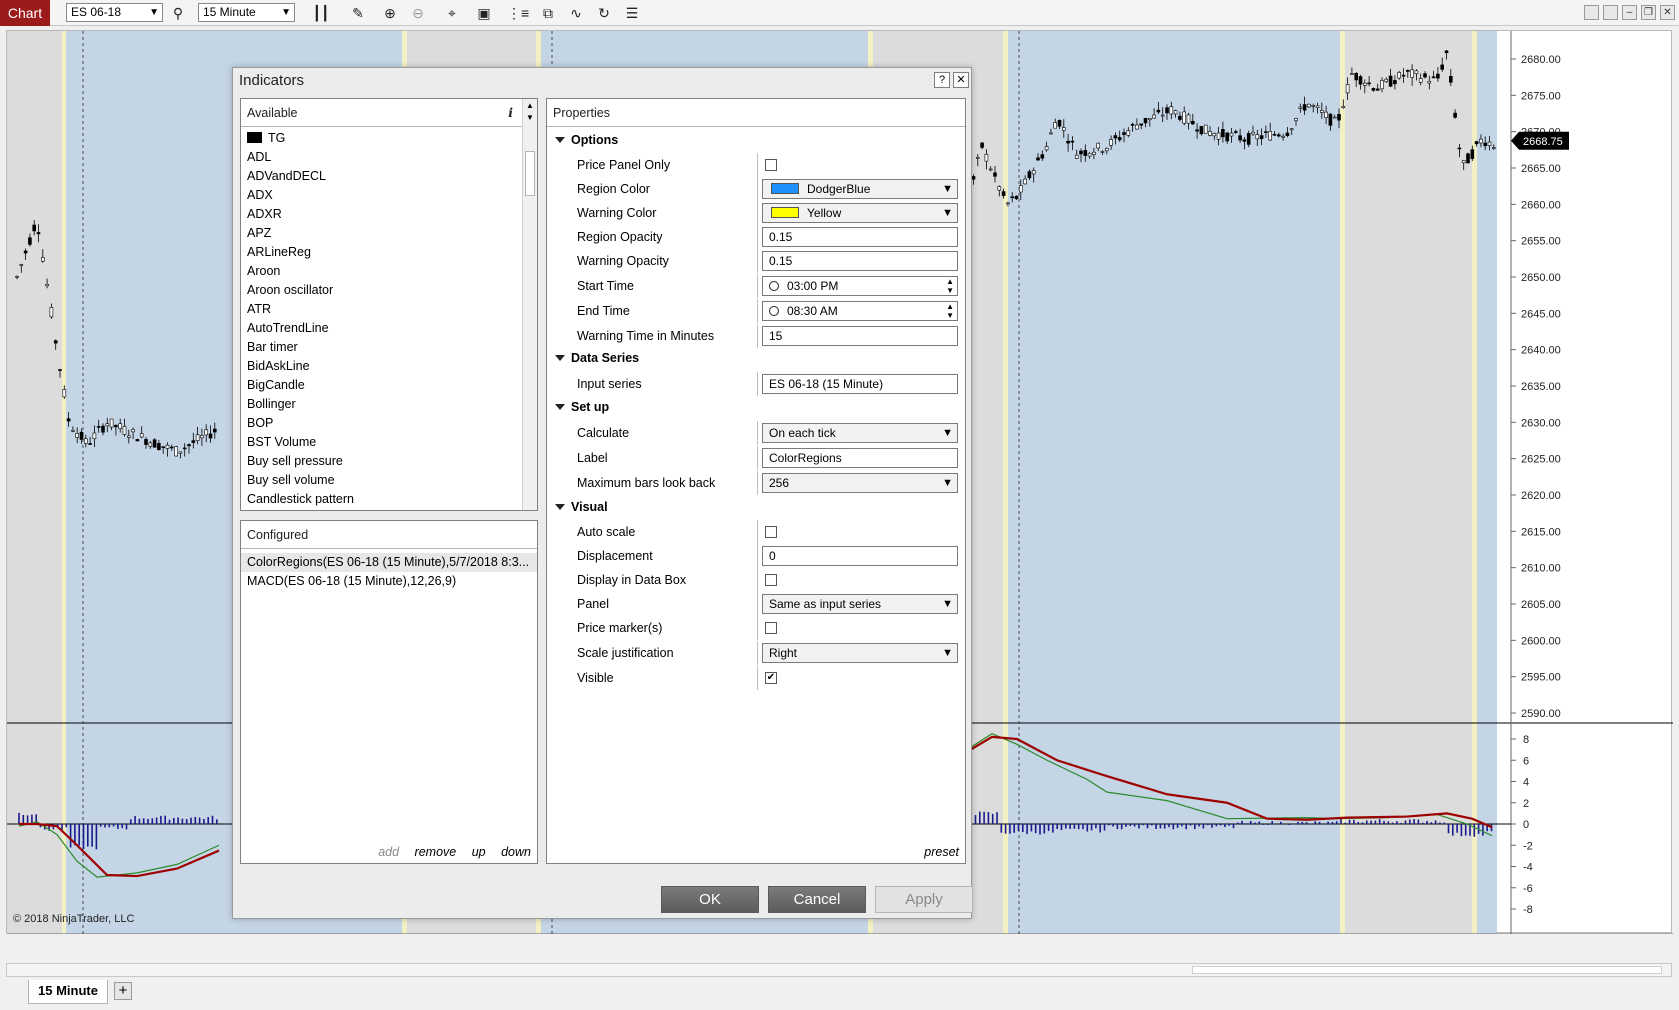 This screenshot has width=1679, height=1010. Describe the element at coordinates (860, 458) in the screenshot. I see `label-input: ColorRegions` at that location.